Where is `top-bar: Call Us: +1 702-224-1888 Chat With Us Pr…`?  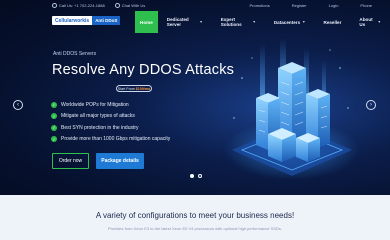
top-bar: Call Us: +1 702-224-1888 Chat With Us Pr… is located at coordinates (195, 5).